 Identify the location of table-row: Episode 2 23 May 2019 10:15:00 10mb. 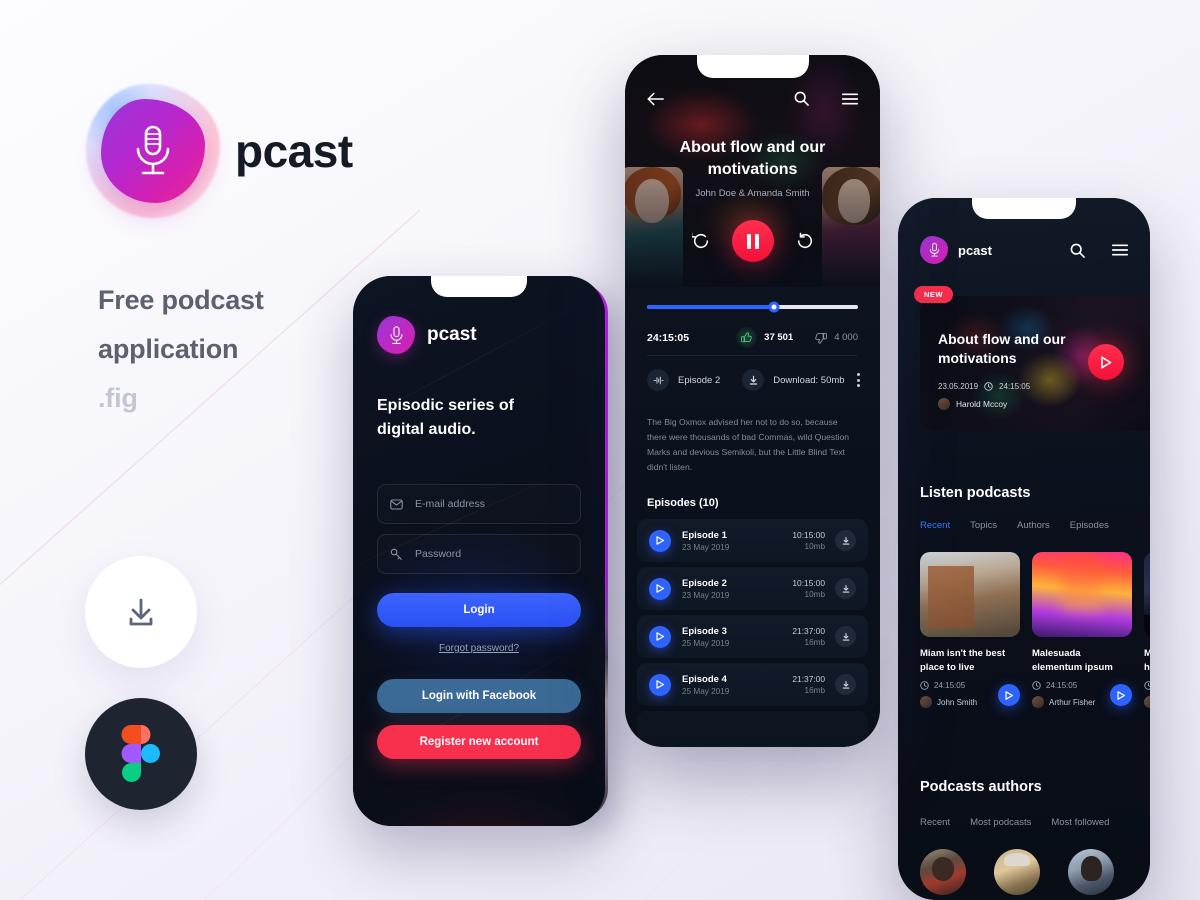
(752, 588).